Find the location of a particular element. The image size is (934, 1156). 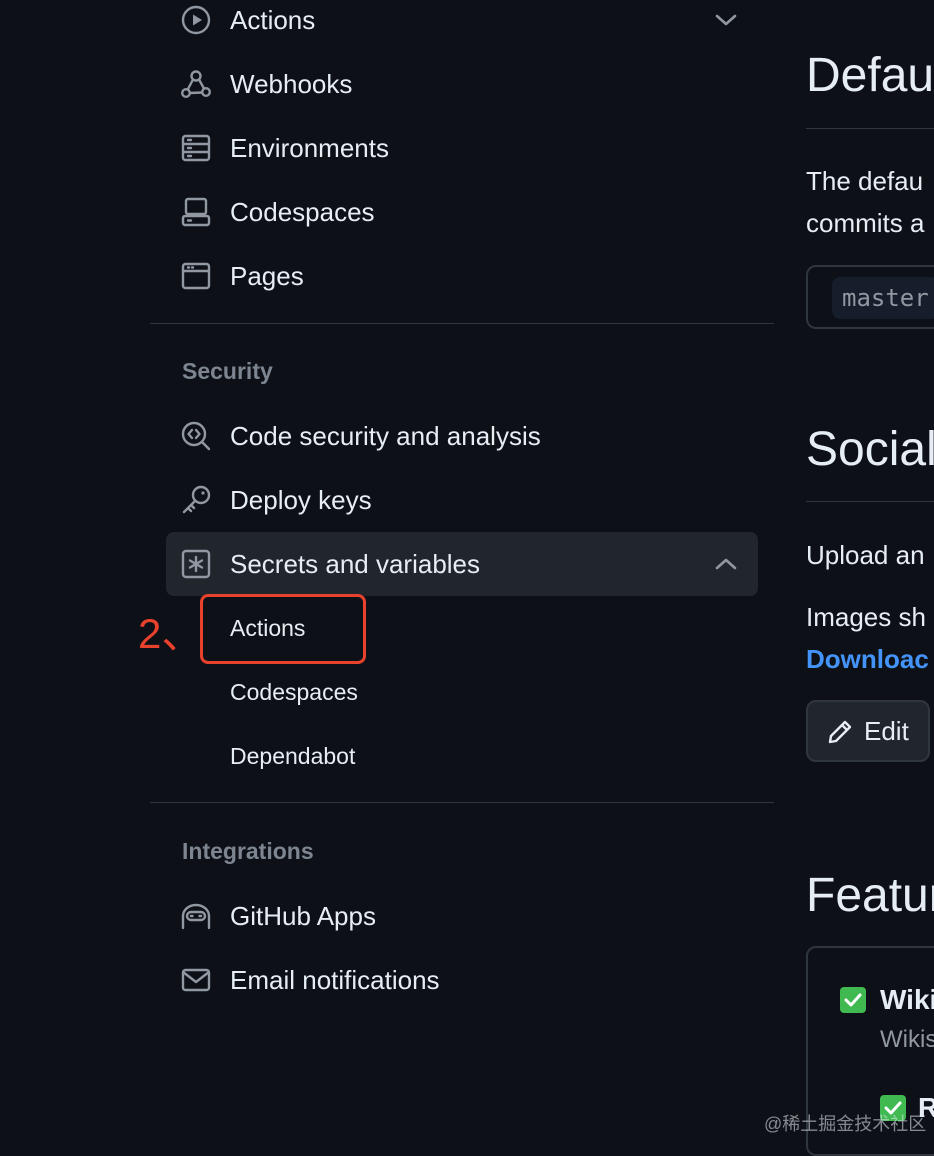

key-asterisk-icon is located at coordinates (196, 564).